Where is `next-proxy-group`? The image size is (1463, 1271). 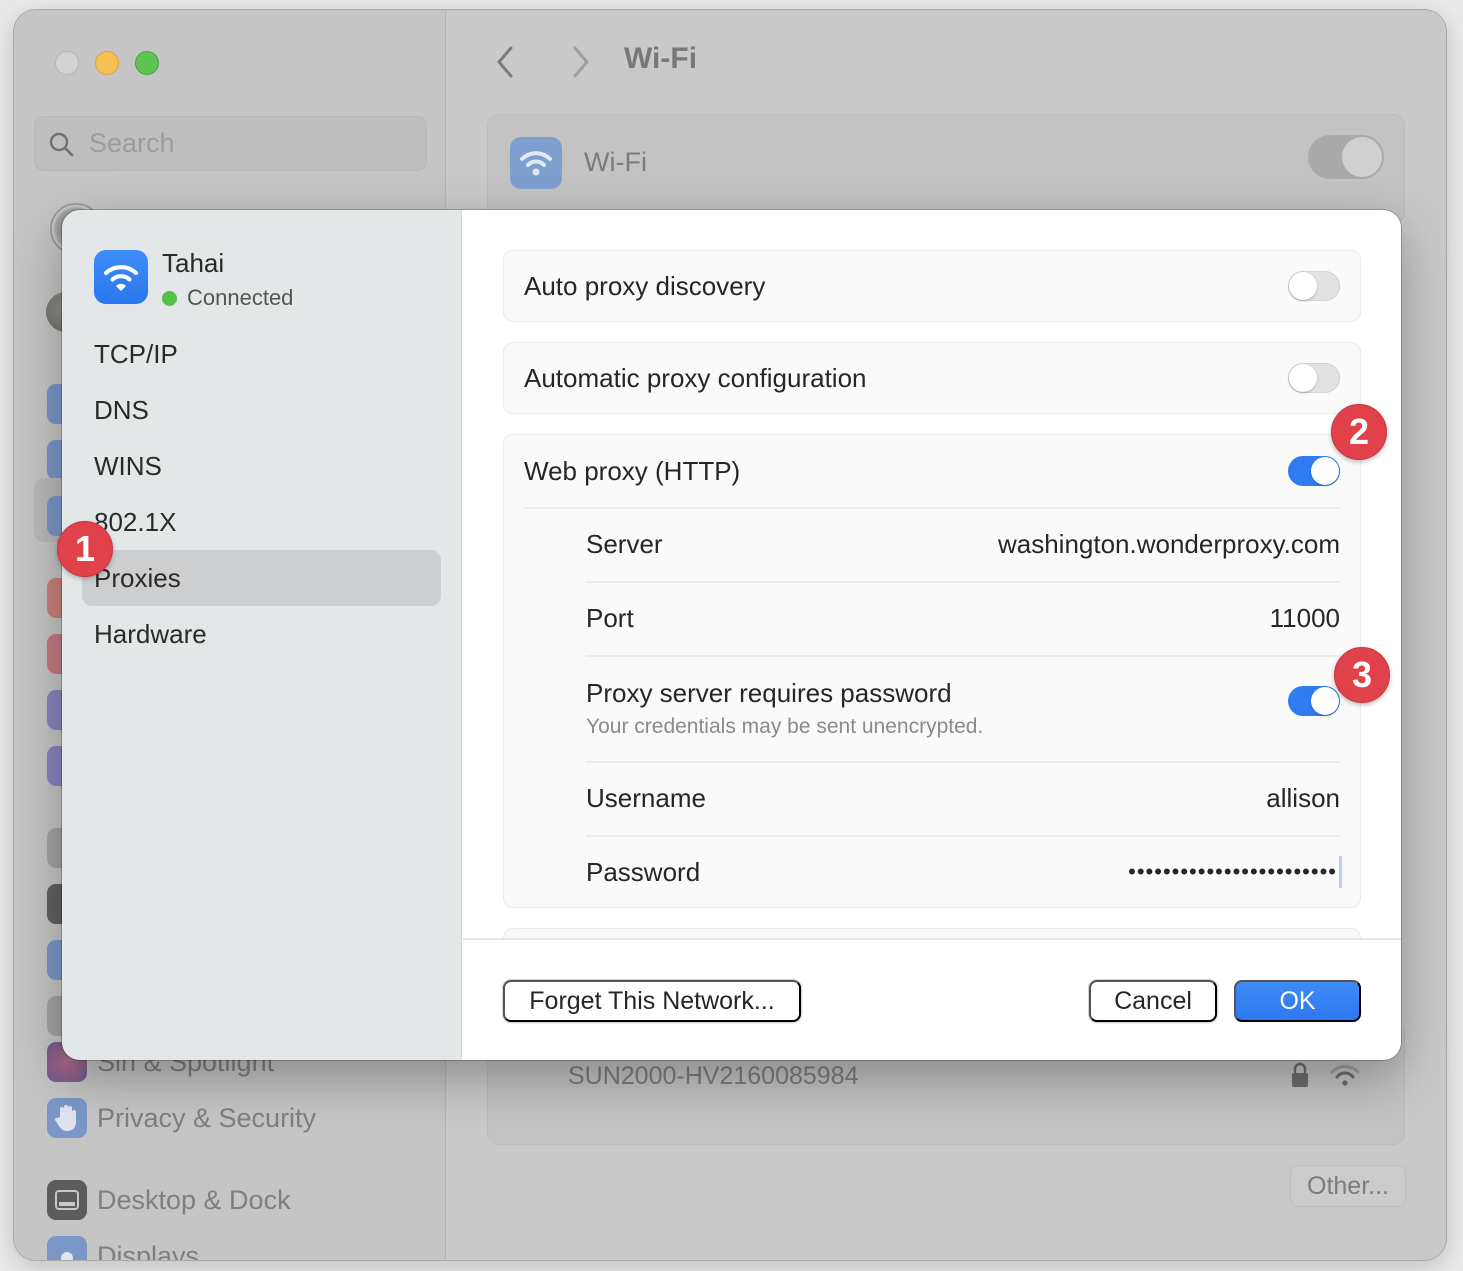
next-proxy-group is located at coordinates (932, 933).